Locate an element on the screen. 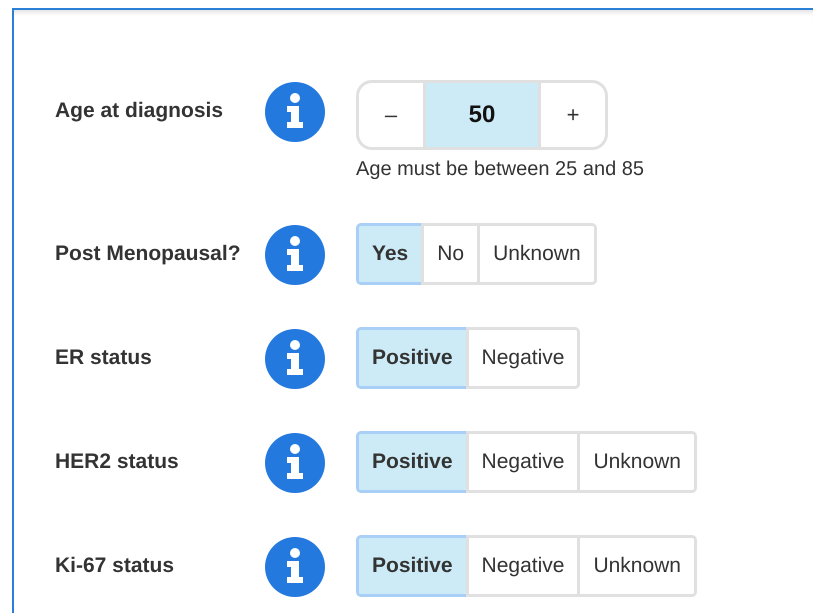 This screenshot has width=813, height=613. field-label: Post Menopausal? is located at coordinates (148, 254).